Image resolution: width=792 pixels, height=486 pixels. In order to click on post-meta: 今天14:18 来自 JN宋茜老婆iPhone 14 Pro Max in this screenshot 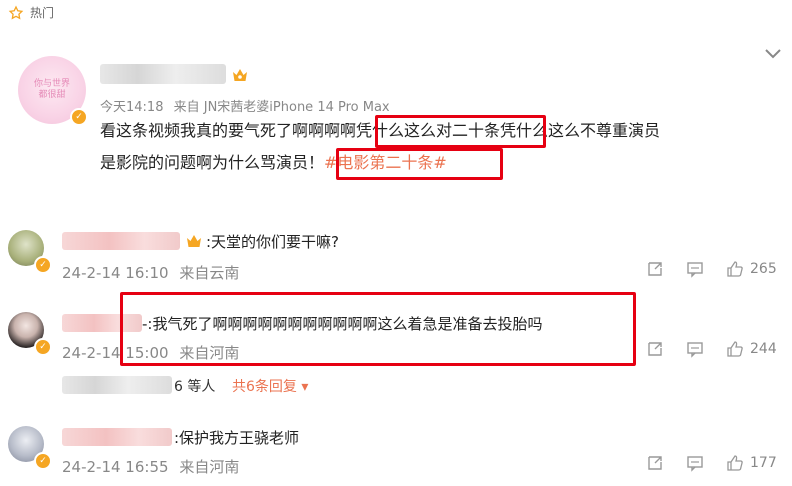, I will do `click(245, 105)`.